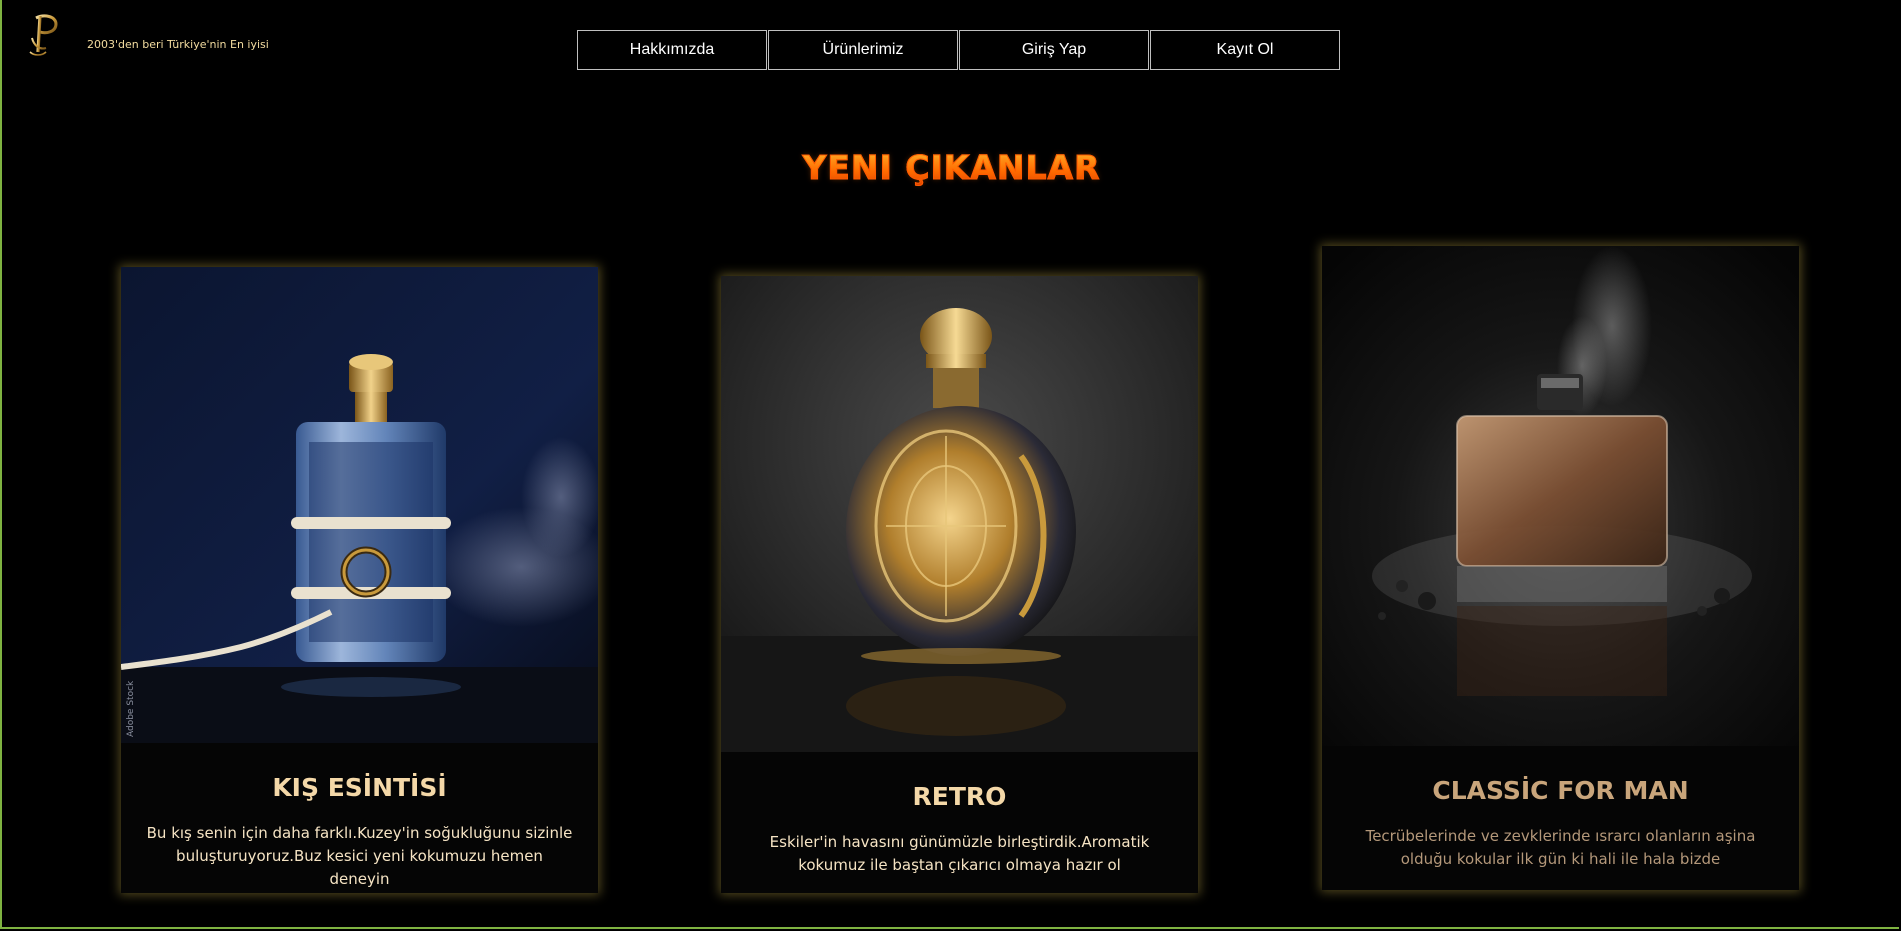  What do you see at coordinates (1560, 790) in the screenshot?
I see `product-title: CLASSİC FOR MAN` at bounding box center [1560, 790].